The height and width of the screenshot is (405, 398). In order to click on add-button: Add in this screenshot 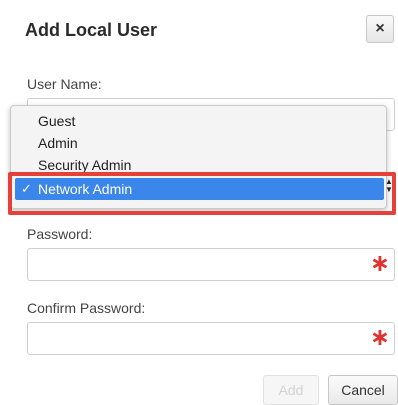, I will do `click(291, 390)`.